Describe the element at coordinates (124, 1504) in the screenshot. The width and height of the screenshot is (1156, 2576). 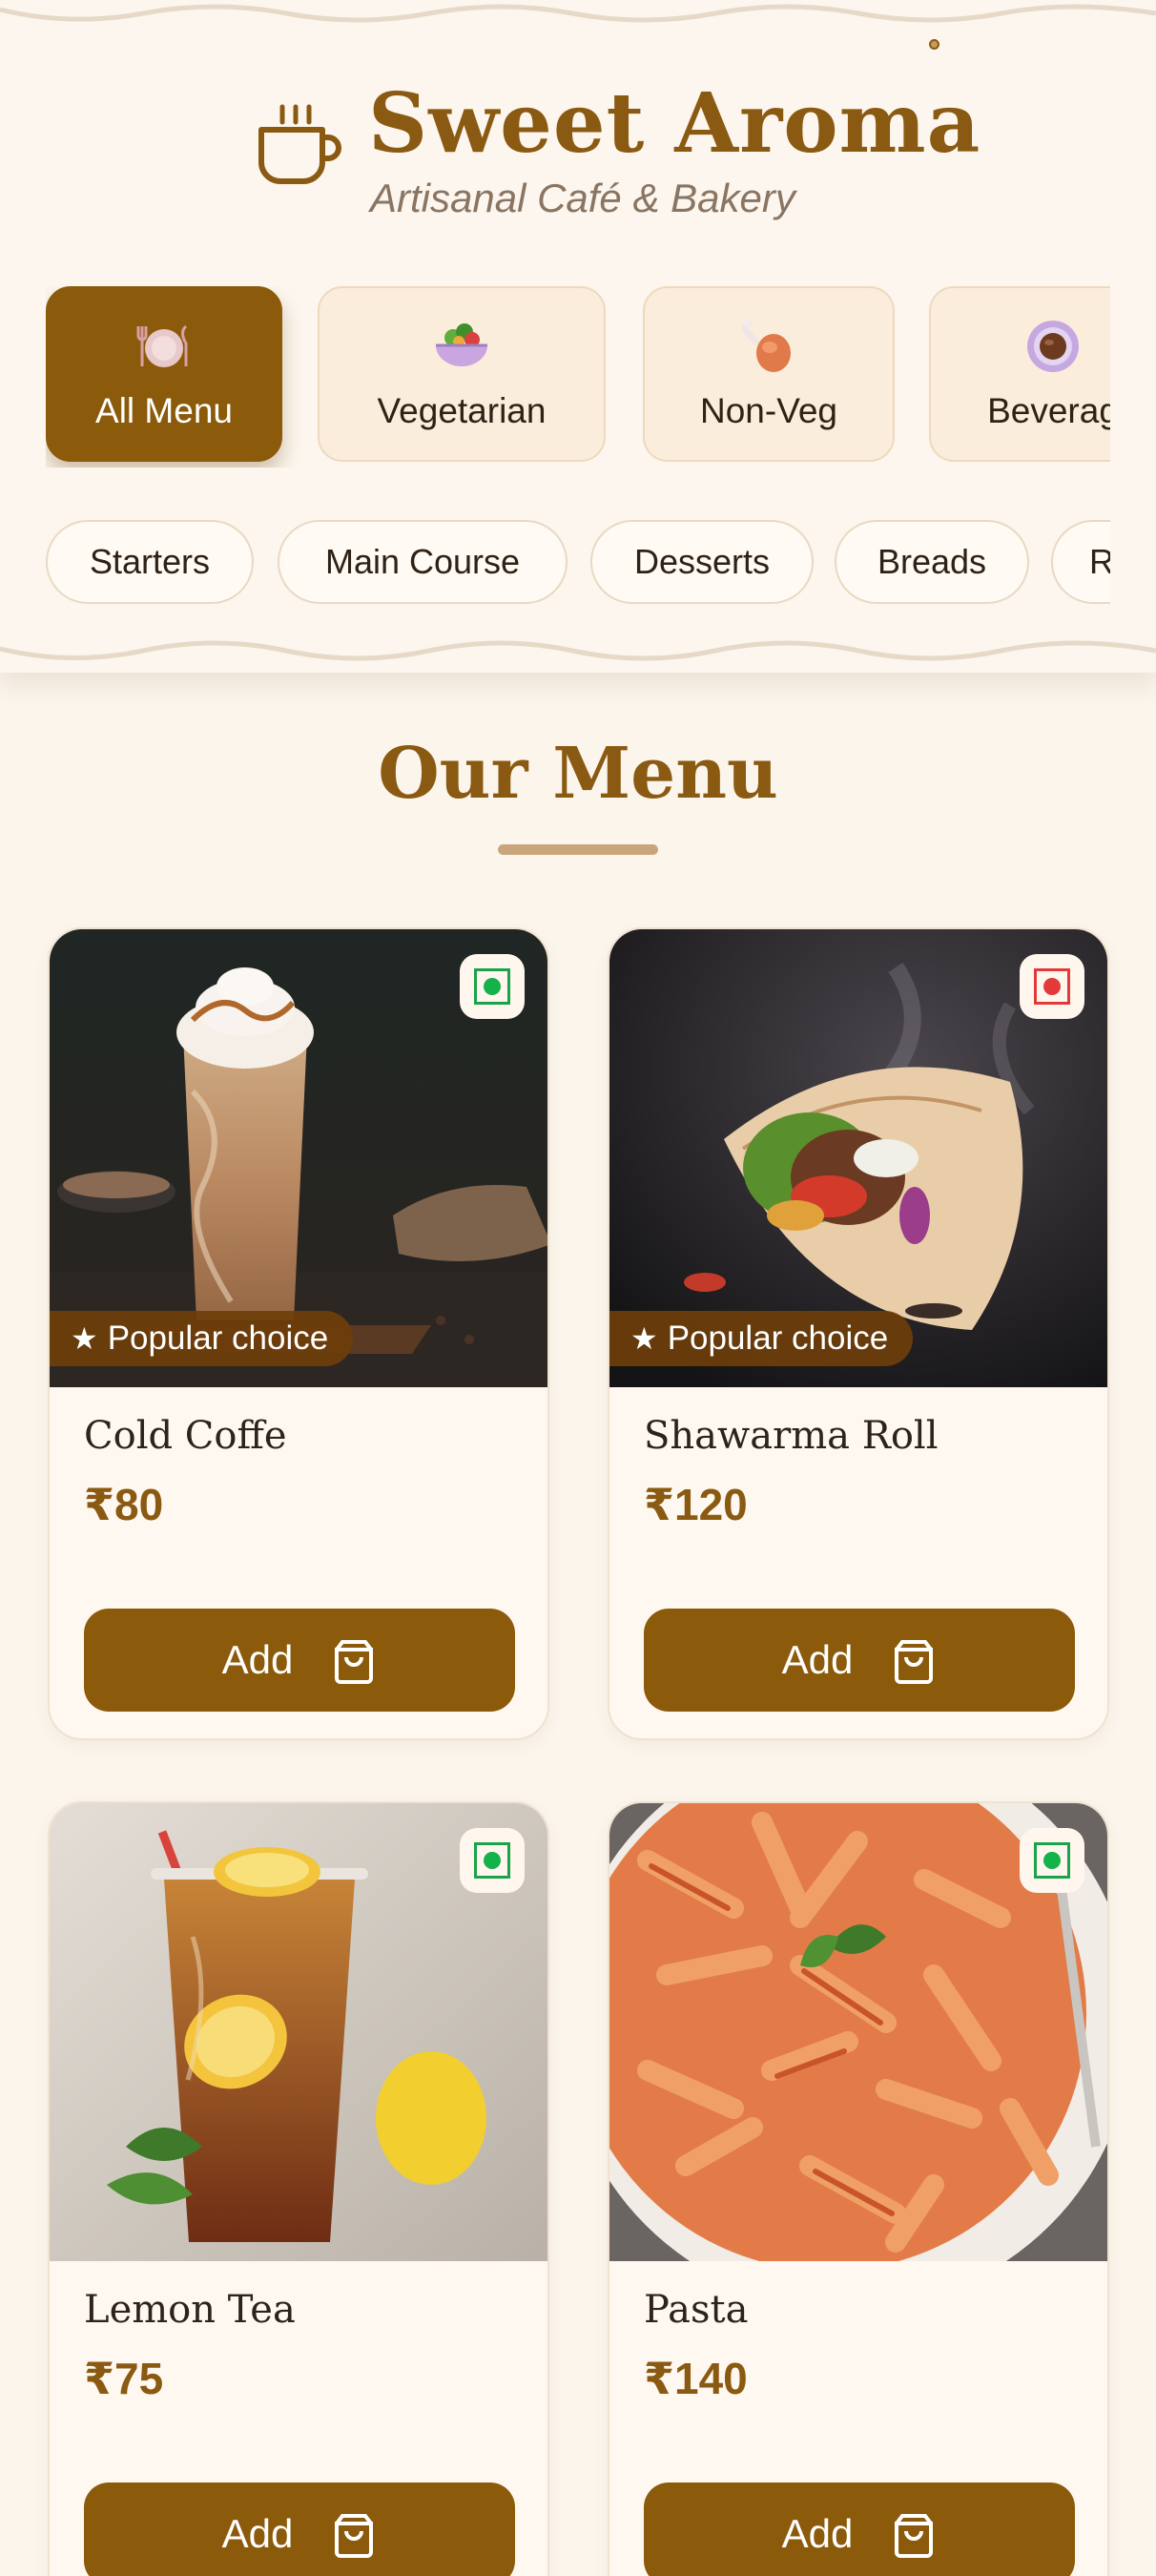
I see `item-price: ₹80` at that location.